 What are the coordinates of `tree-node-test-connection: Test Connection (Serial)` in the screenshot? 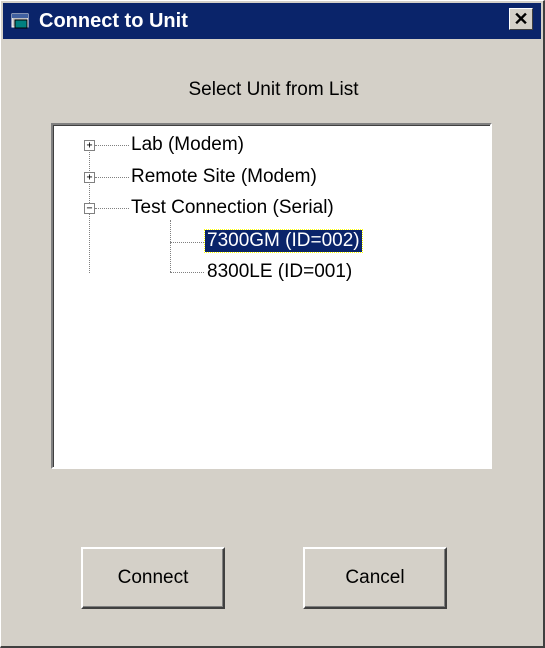 It's located at (232, 208).